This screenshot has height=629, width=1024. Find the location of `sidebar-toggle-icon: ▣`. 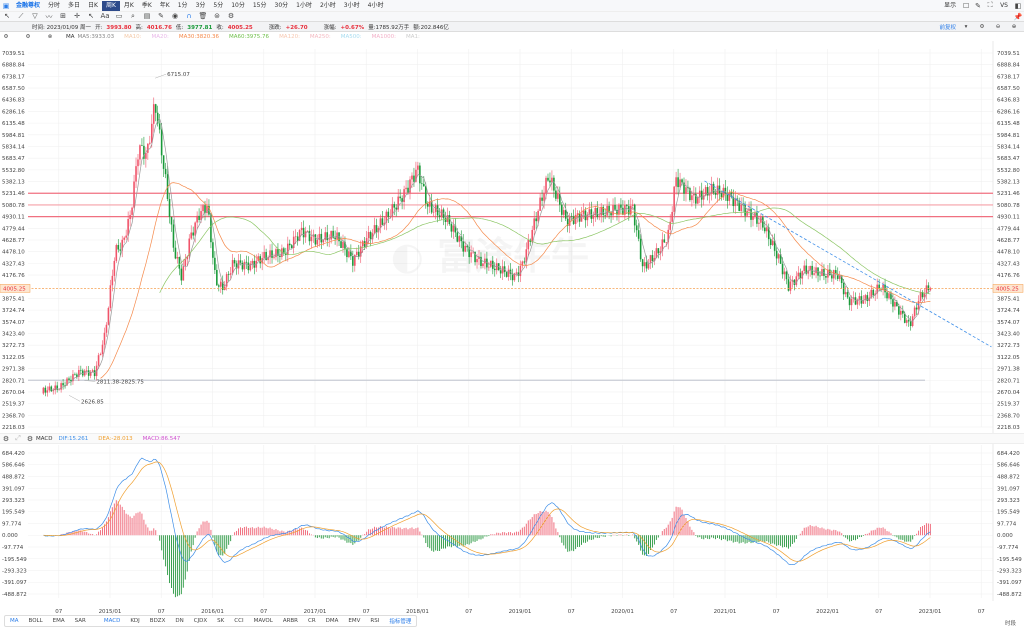

sidebar-toggle-icon: ▣ is located at coordinates (6, 6).